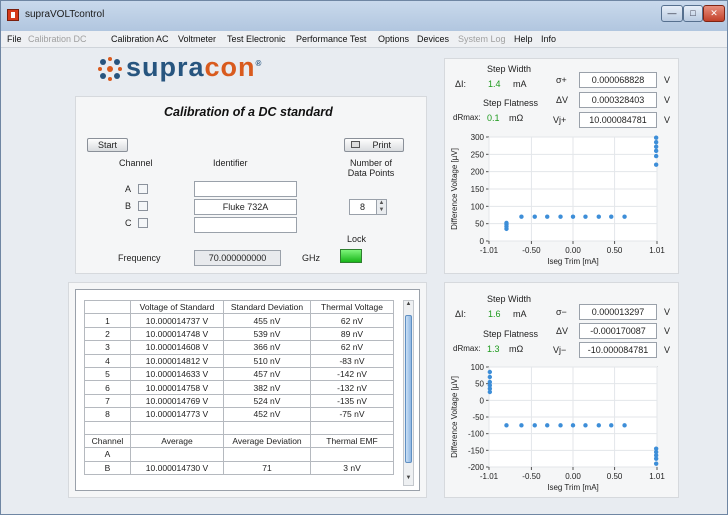 Image resolution: width=728 pixels, height=515 pixels. I want to click on table-cell: 4, so click(107, 360).